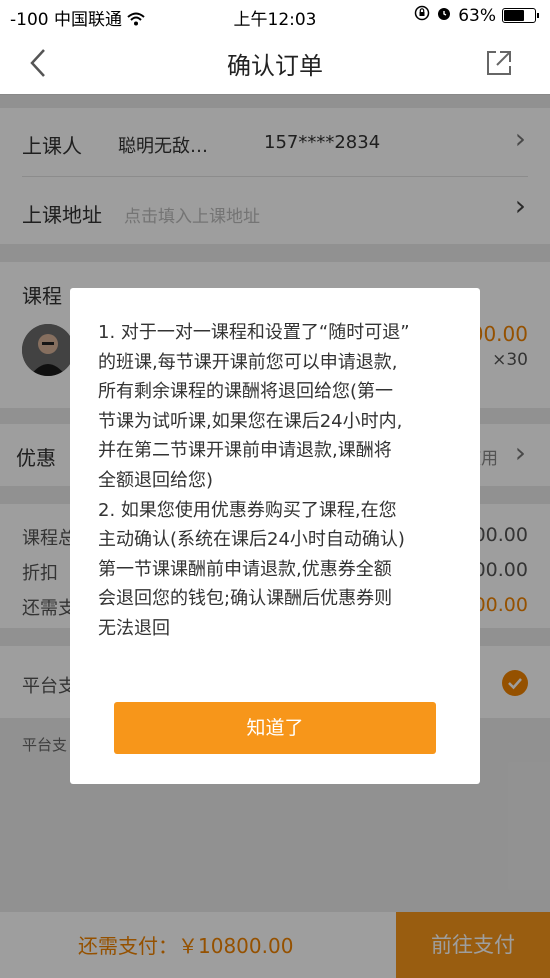 The image size is (550, 978). Describe the element at coordinates (245, 599) in the screenshot. I see `policy-line: 会退回您的钱包;确认课酬后优惠券则` at that location.